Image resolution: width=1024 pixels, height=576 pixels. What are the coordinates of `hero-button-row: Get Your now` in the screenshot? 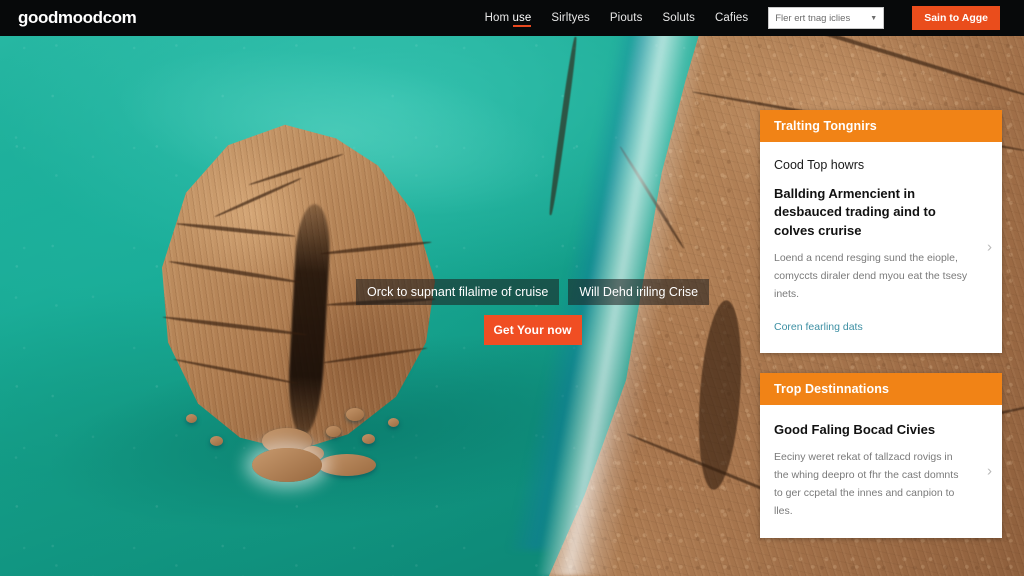 It's located at (532, 325).